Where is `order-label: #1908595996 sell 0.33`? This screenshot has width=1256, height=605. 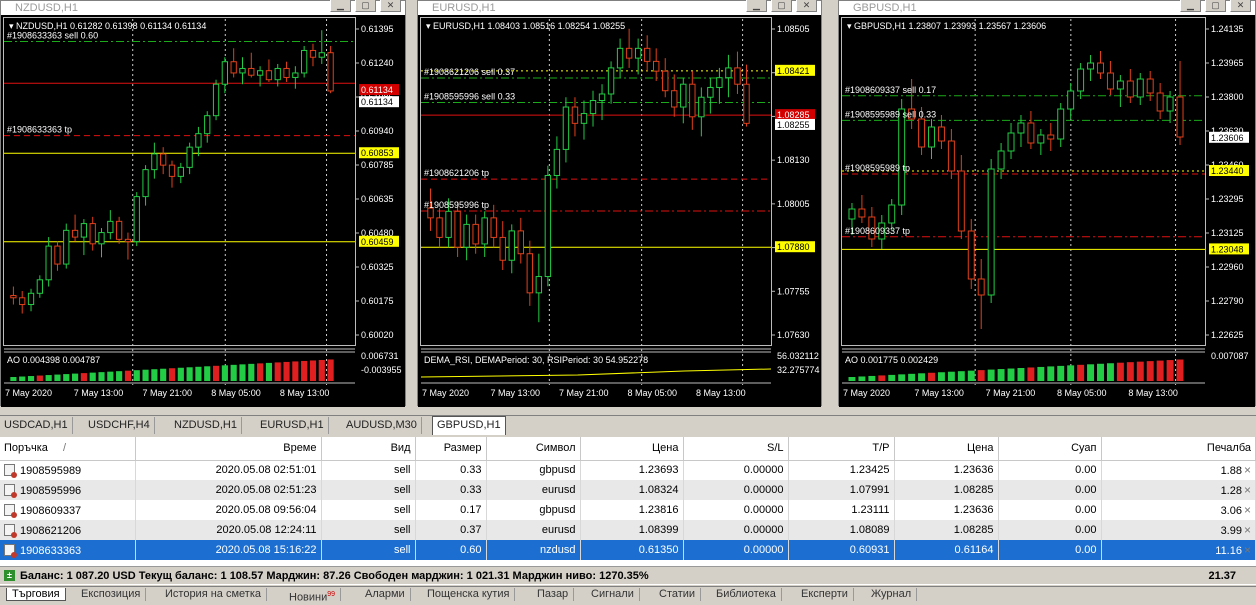
order-label: #1908595996 sell 0.33 is located at coordinates (469, 96).